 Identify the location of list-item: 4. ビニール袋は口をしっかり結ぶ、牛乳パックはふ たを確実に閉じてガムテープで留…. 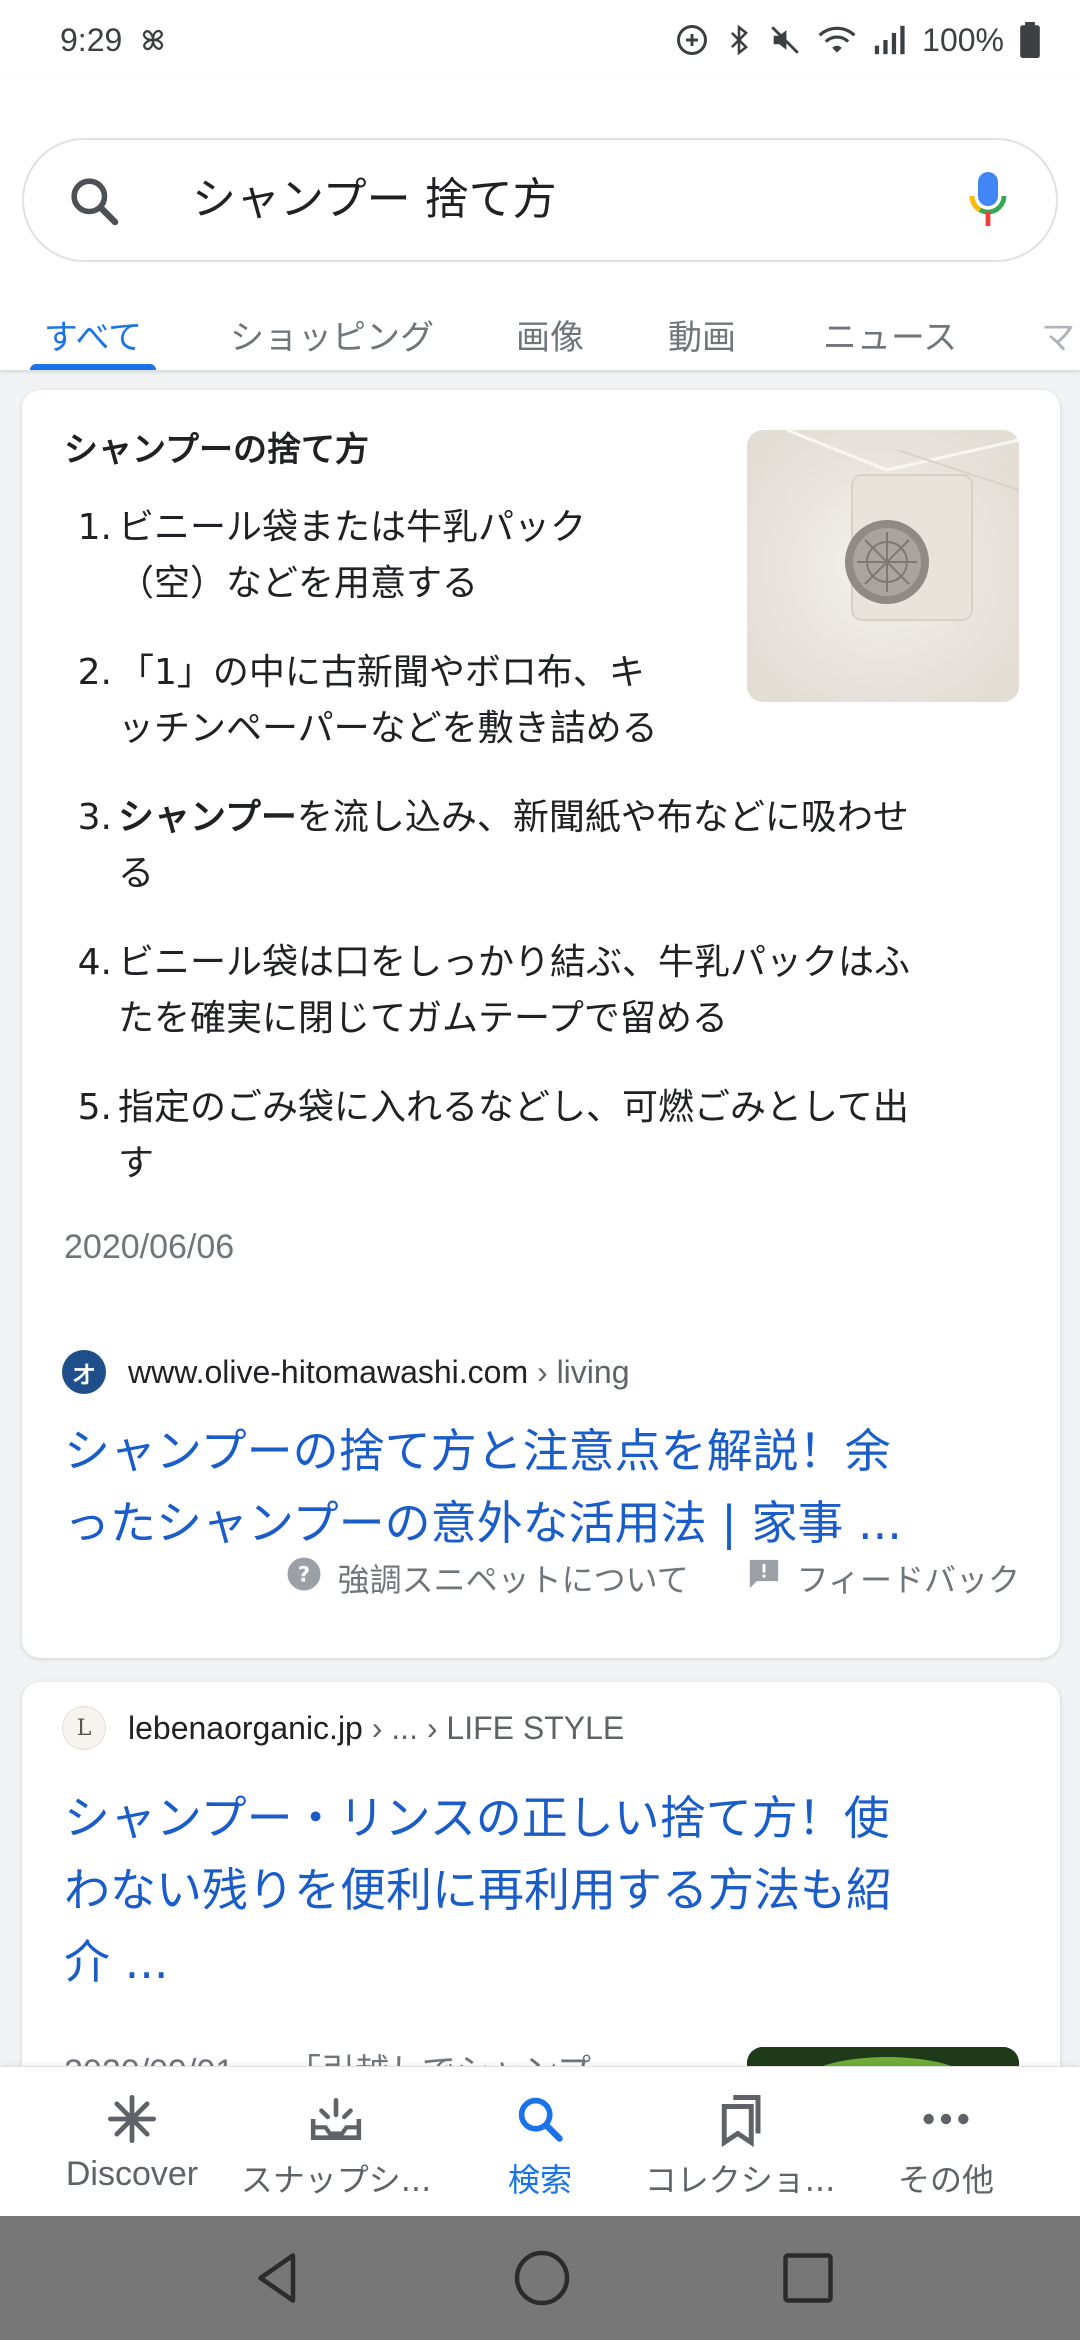
(494, 990).